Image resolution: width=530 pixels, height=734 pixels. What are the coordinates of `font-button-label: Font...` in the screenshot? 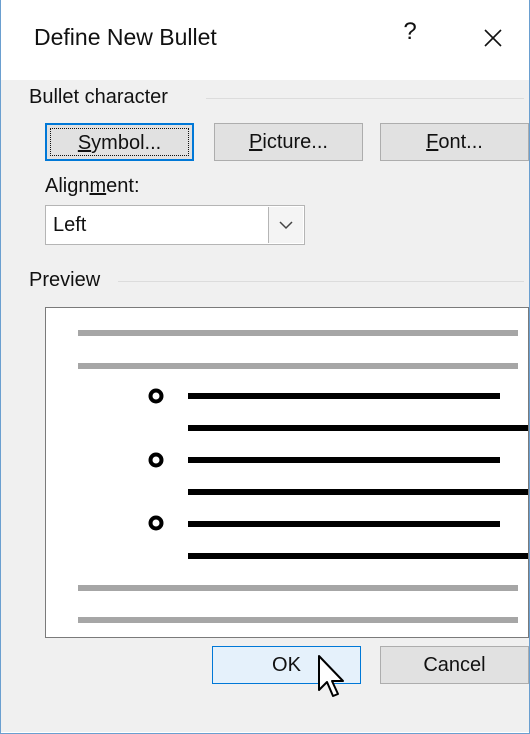 It's located at (454, 142).